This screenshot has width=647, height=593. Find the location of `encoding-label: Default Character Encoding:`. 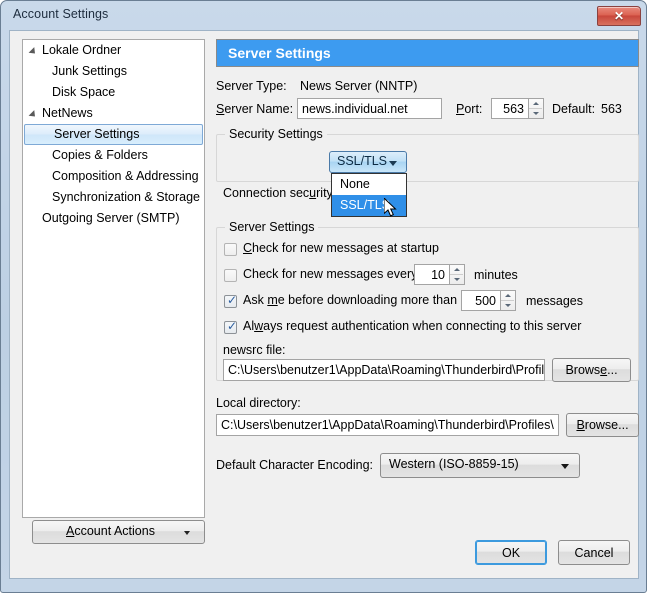

encoding-label: Default Character Encoding: is located at coordinates (295, 465).